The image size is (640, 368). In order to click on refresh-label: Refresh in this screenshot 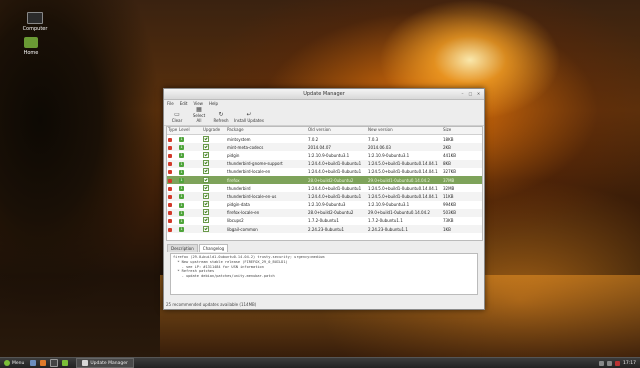, I will do `click(221, 120)`.